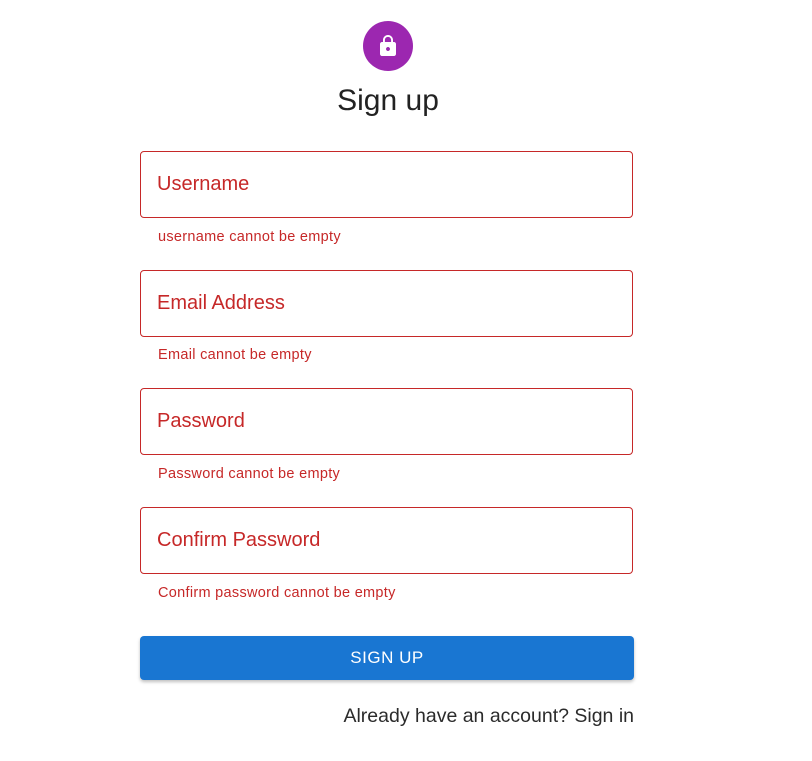  I want to click on password-input, so click(386, 421).